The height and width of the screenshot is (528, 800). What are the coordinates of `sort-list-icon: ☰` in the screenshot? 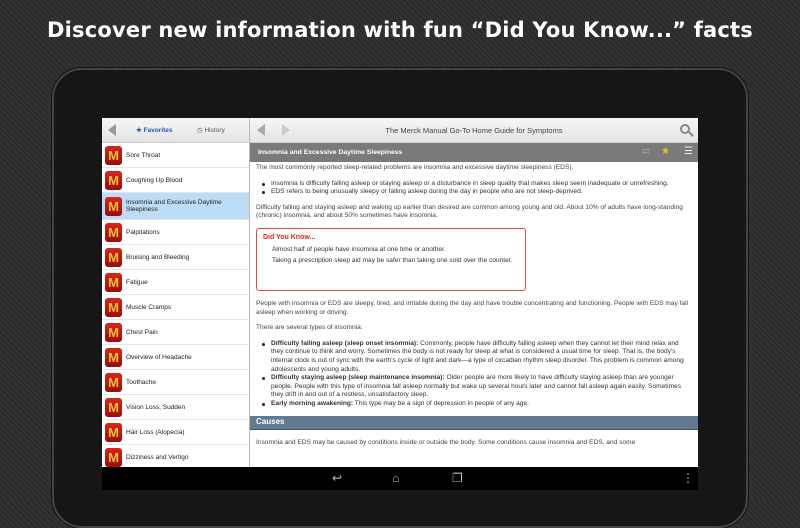 It's located at (688, 151).